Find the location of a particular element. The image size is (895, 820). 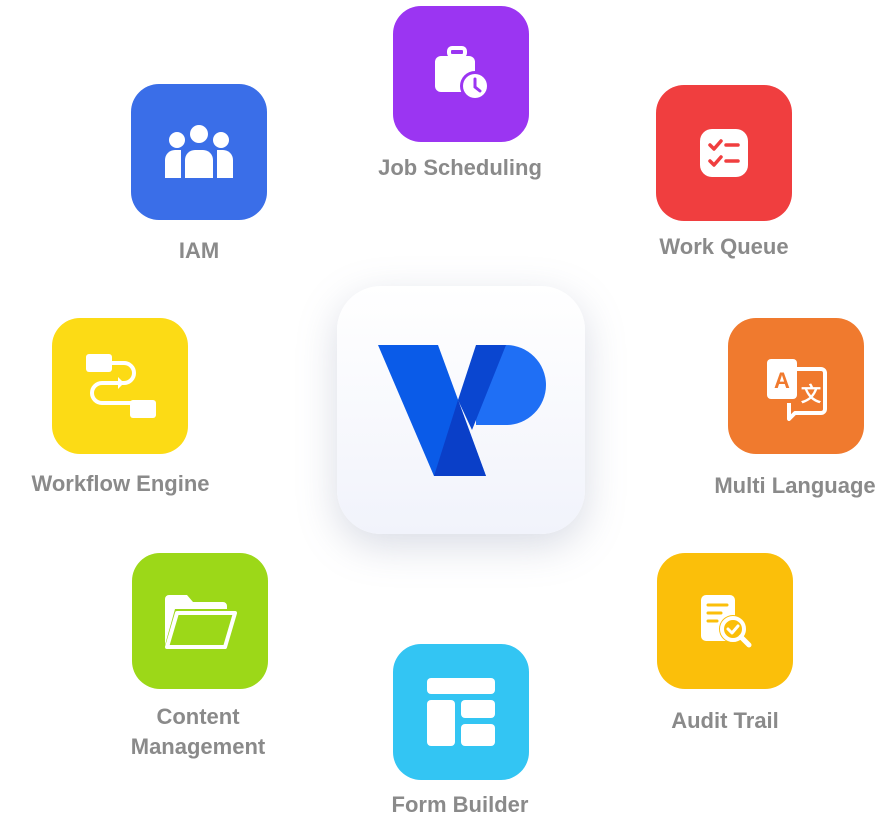

iam-label: IAM is located at coordinates (199, 250).